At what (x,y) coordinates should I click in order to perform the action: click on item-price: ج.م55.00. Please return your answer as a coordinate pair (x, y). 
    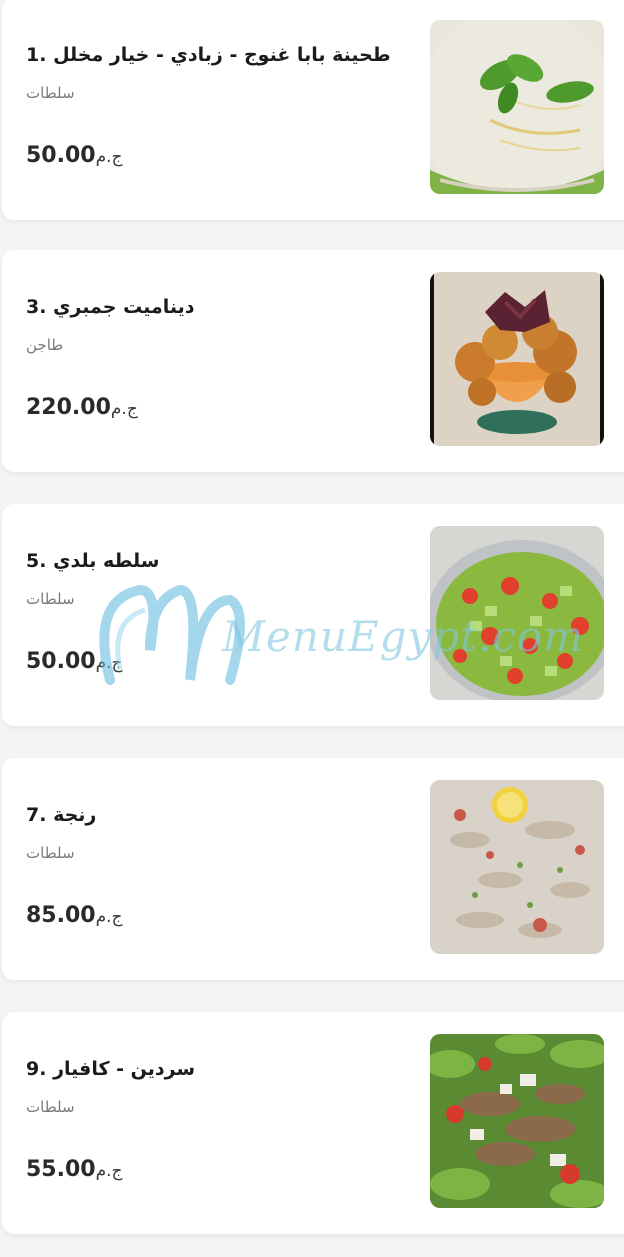
    Looking at the image, I should click on (74, 1169).